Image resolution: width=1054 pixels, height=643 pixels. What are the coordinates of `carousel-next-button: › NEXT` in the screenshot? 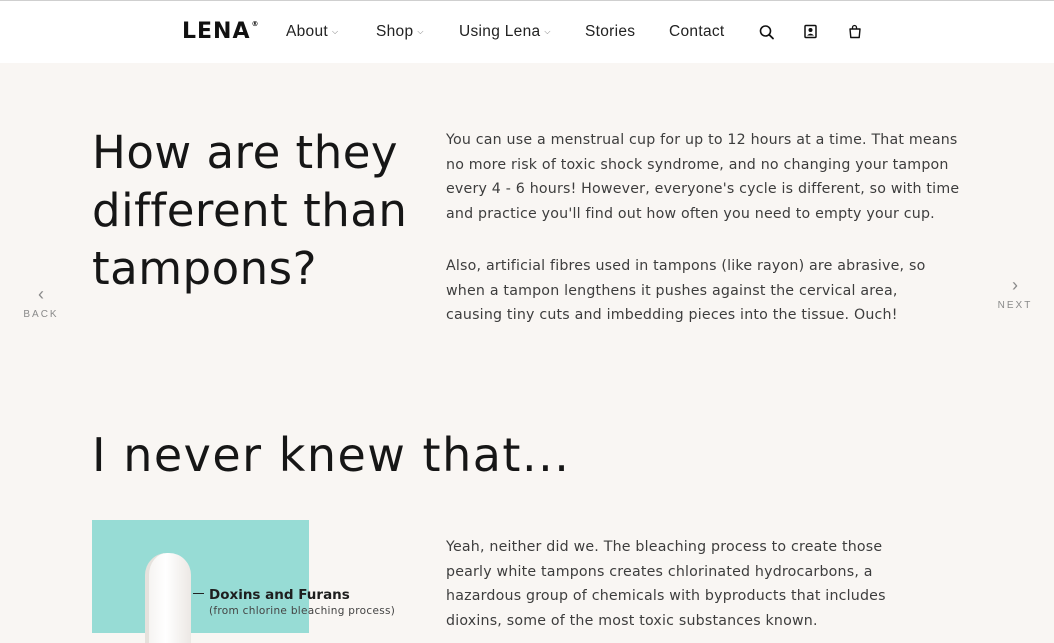 It's located at (1015, 293).